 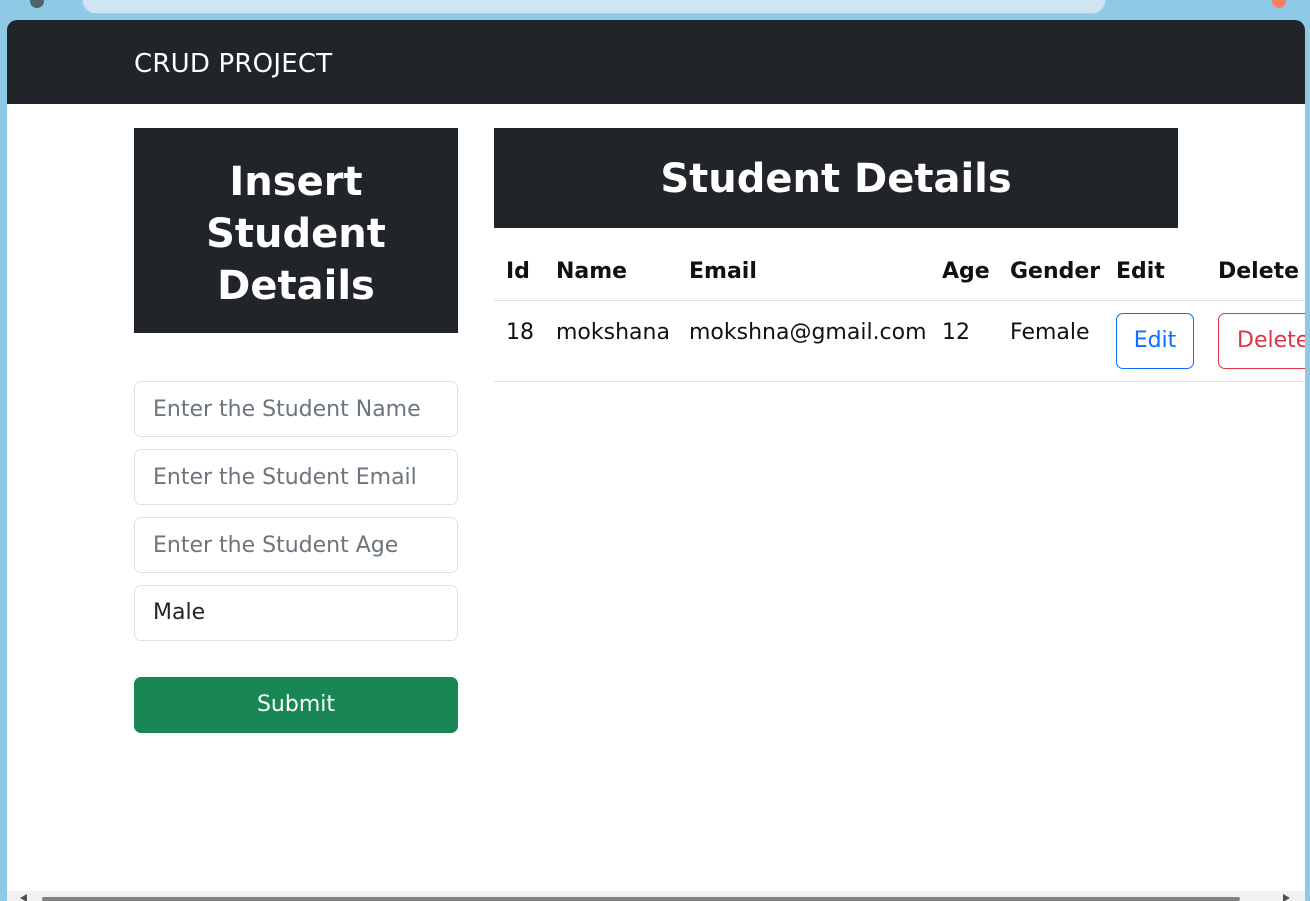 What do you see at coordinates (296, 545) in the screenshot?
I see `student-age-input` at bounding box center [296, 545].